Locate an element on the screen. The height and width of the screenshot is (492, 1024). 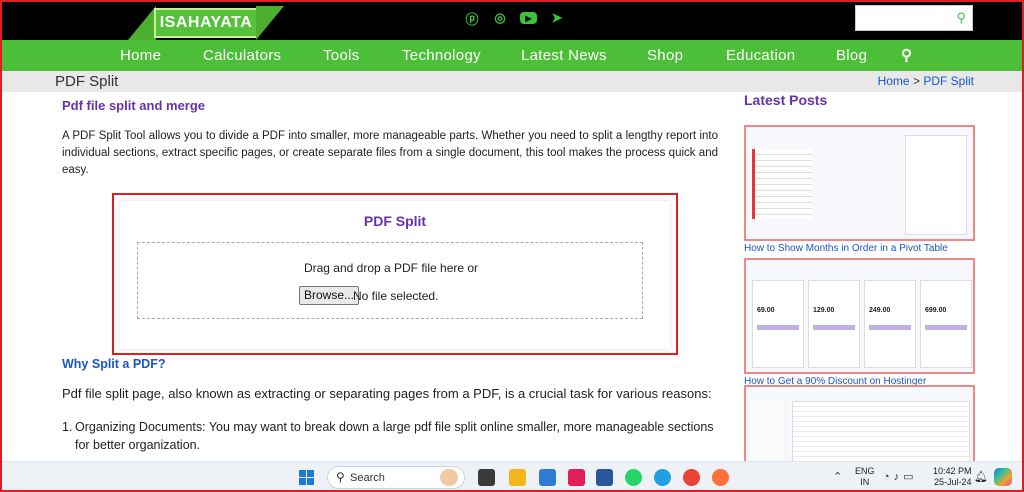
post-card-code is located at coordinates (859, 425).